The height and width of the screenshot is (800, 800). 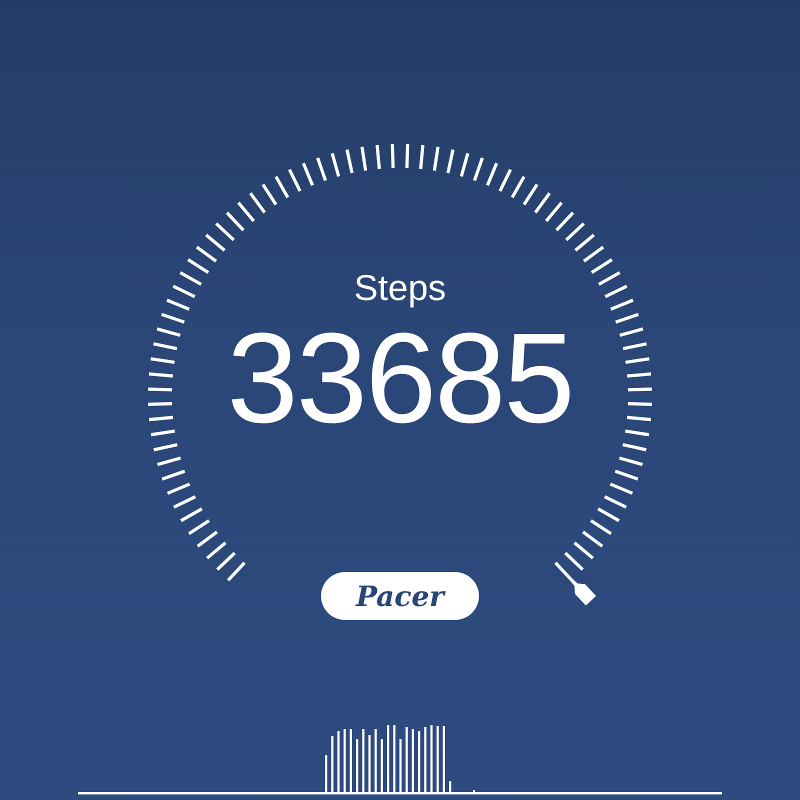 What do you see at coordinates (400, 379) in the screenshot?
I see `steps-count: 33685` at bounding box center [400, 379].